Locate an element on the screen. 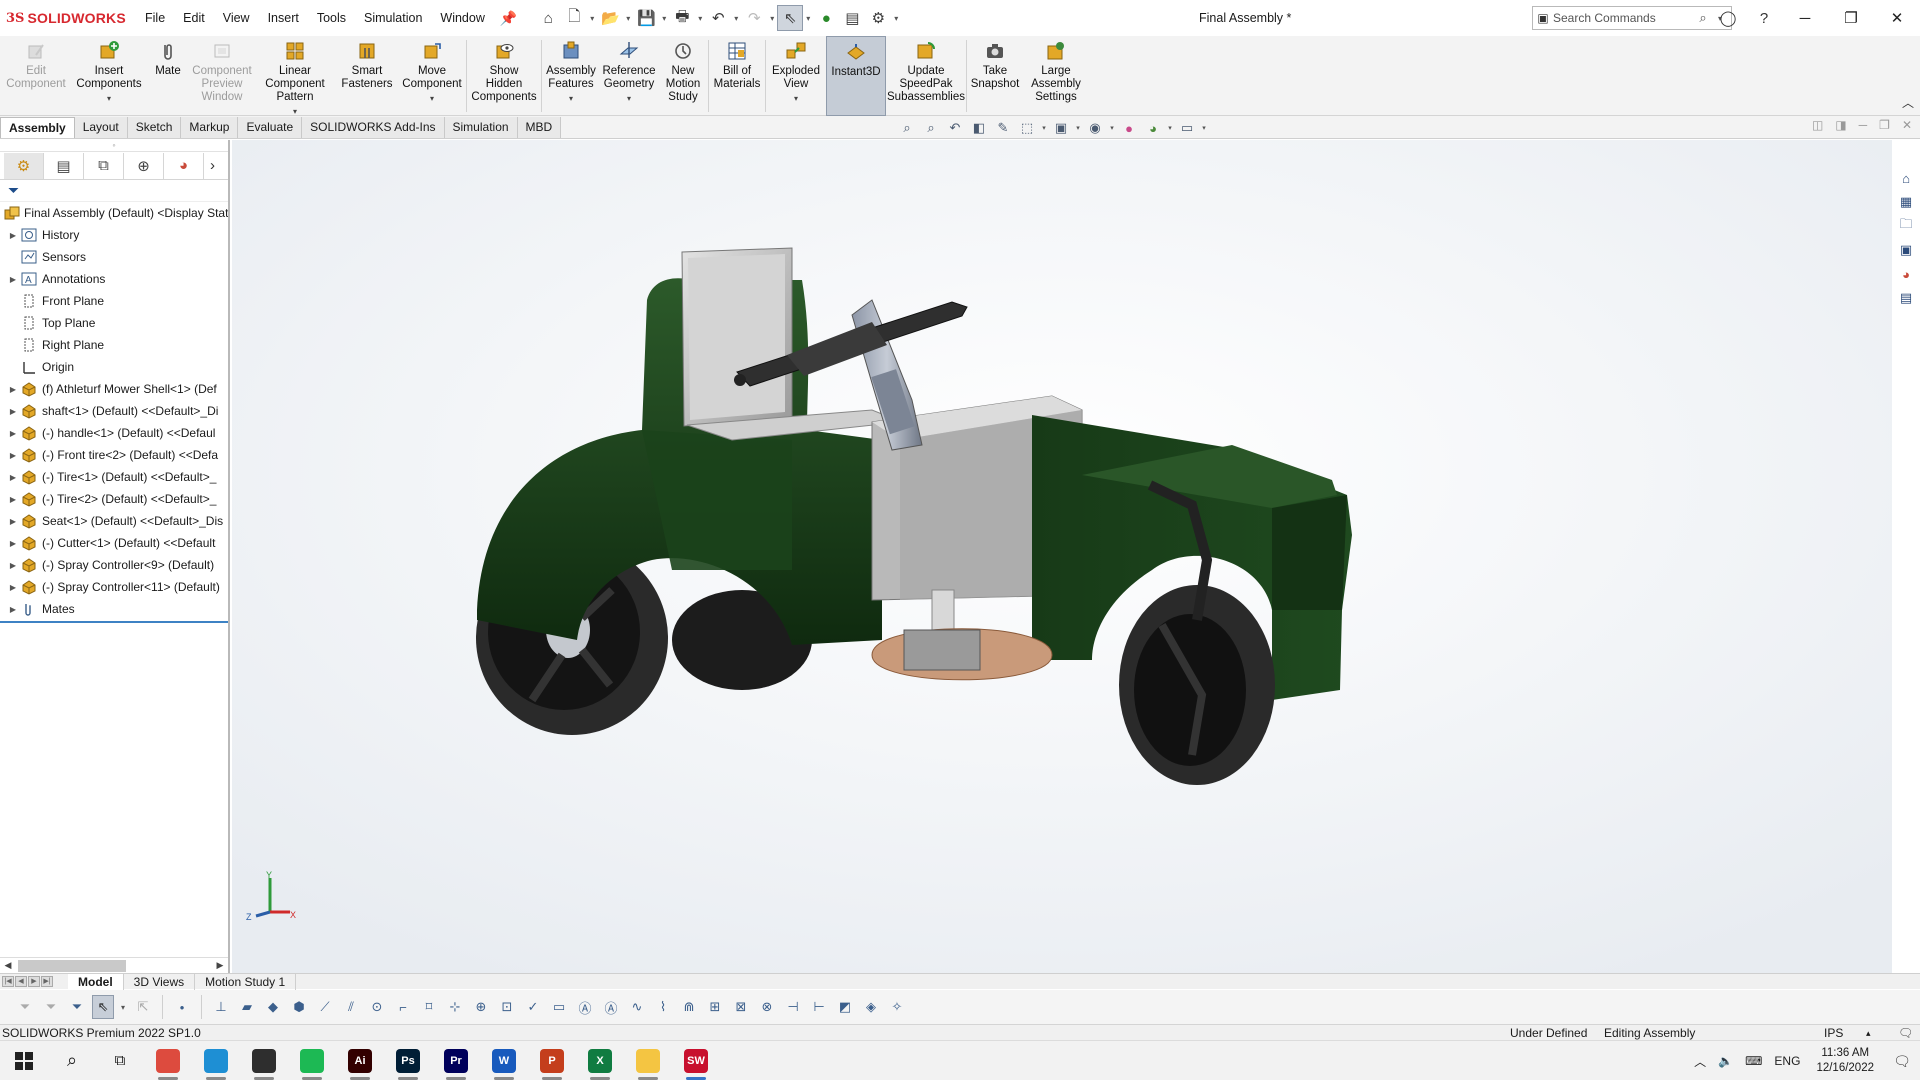  toggle-filter-icon: ⏷ is located at coordinates (25, 1007).